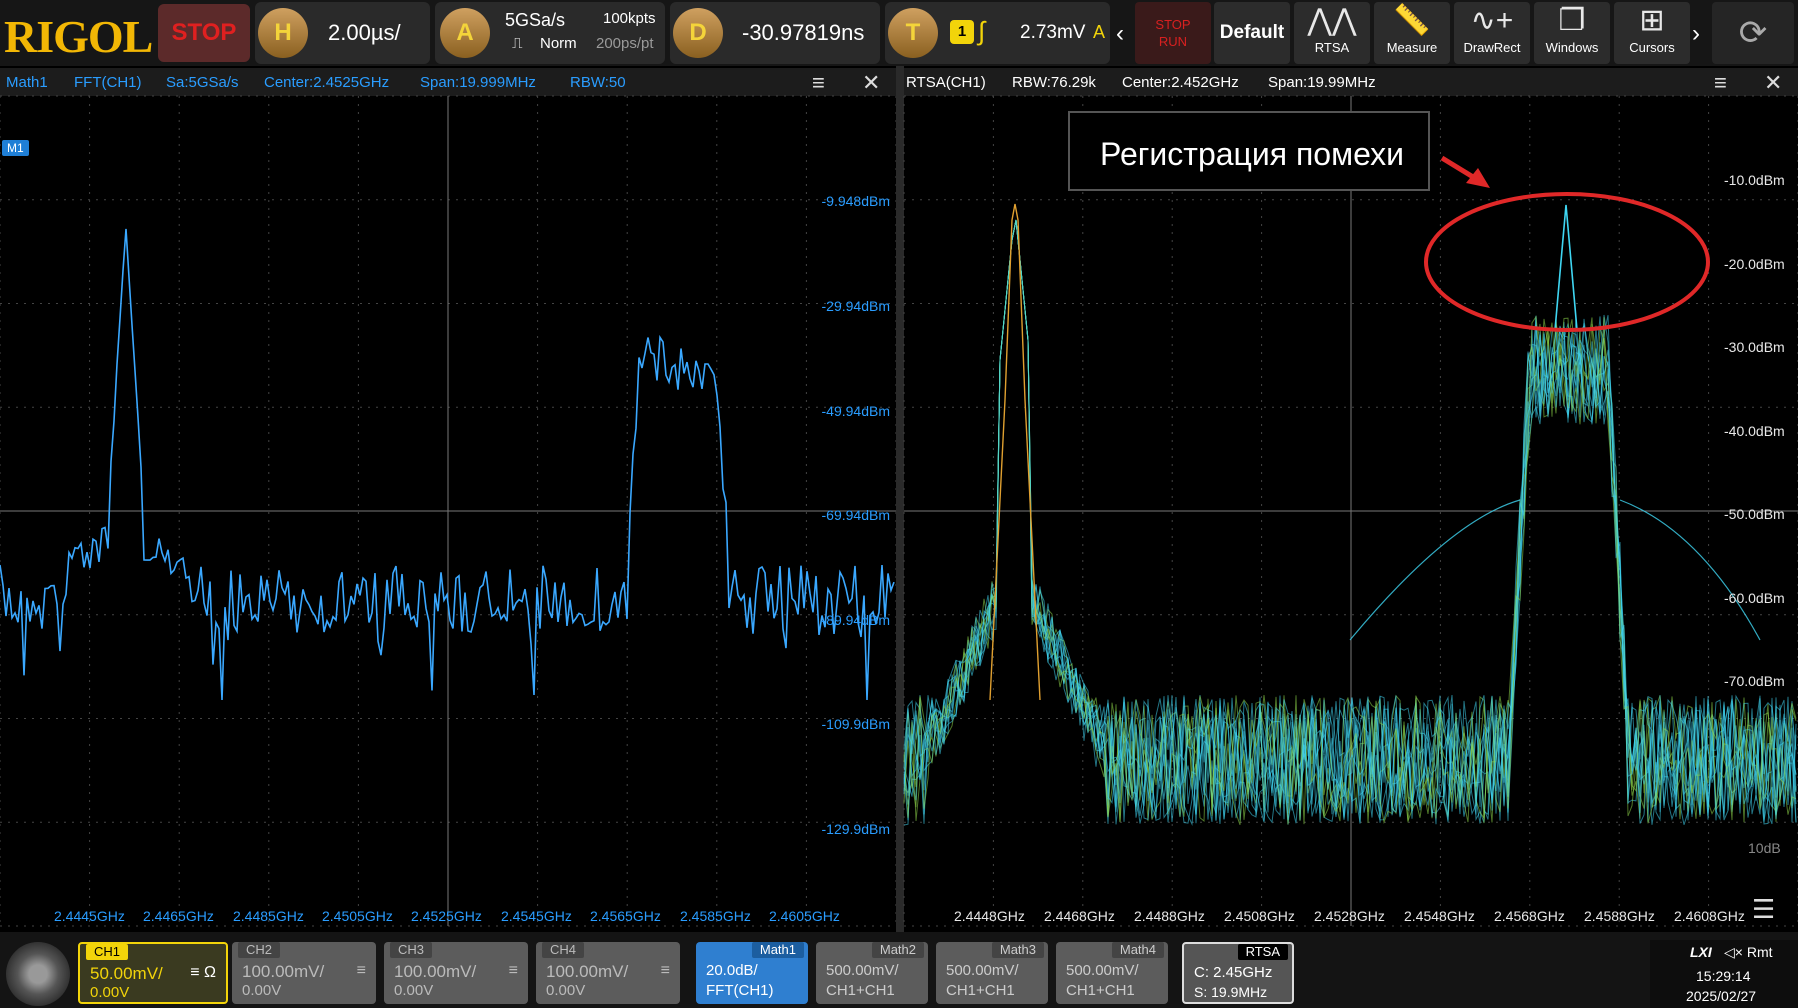  What do you see at coordinates (563, 950) in the screenshot?
I see `ch4-tab: CH4` at bounding box center [563, 950].